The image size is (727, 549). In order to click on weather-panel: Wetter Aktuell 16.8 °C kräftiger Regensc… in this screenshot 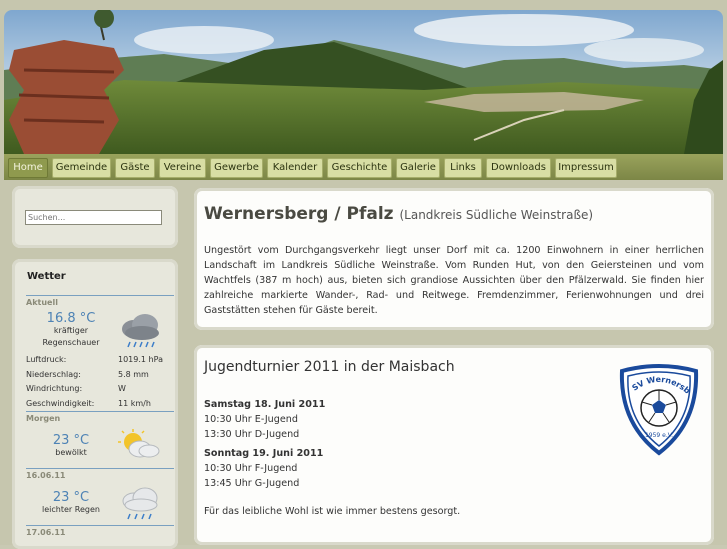, I will do `click(95, 404)`.